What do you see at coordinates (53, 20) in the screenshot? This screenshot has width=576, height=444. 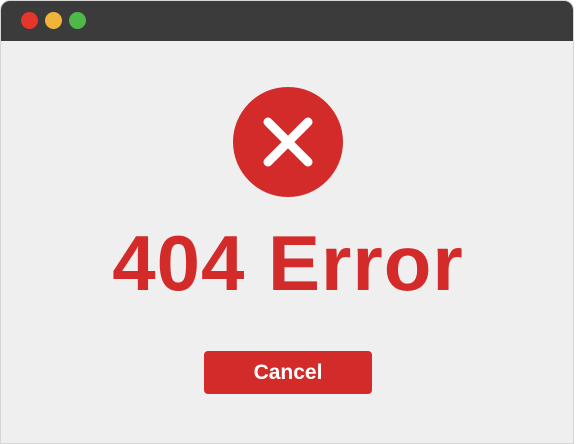 I see `minimize-window-button` at bounding box center [53, 20].